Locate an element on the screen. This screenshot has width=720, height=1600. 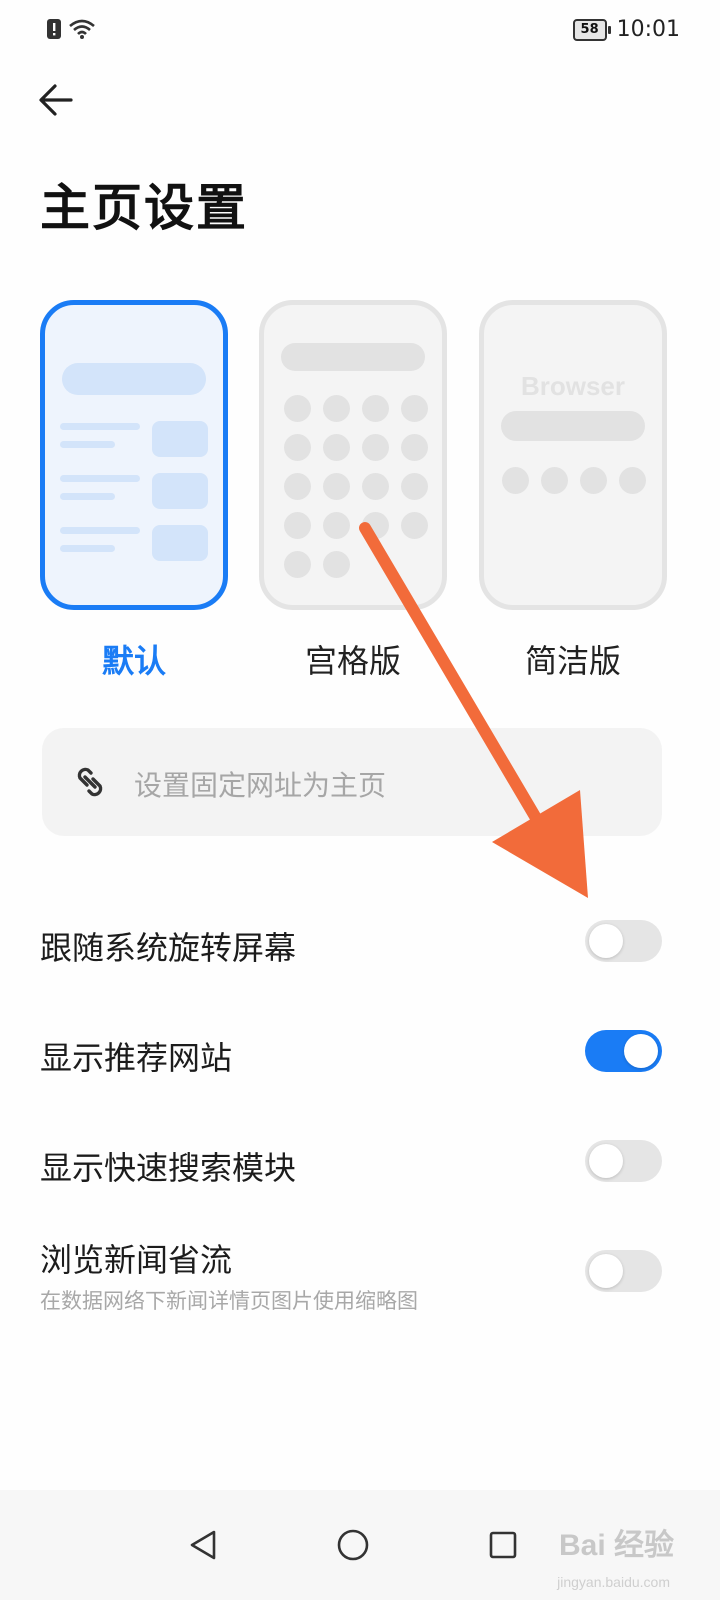
toggle-quick-search is located at coordinates (623, 1161).